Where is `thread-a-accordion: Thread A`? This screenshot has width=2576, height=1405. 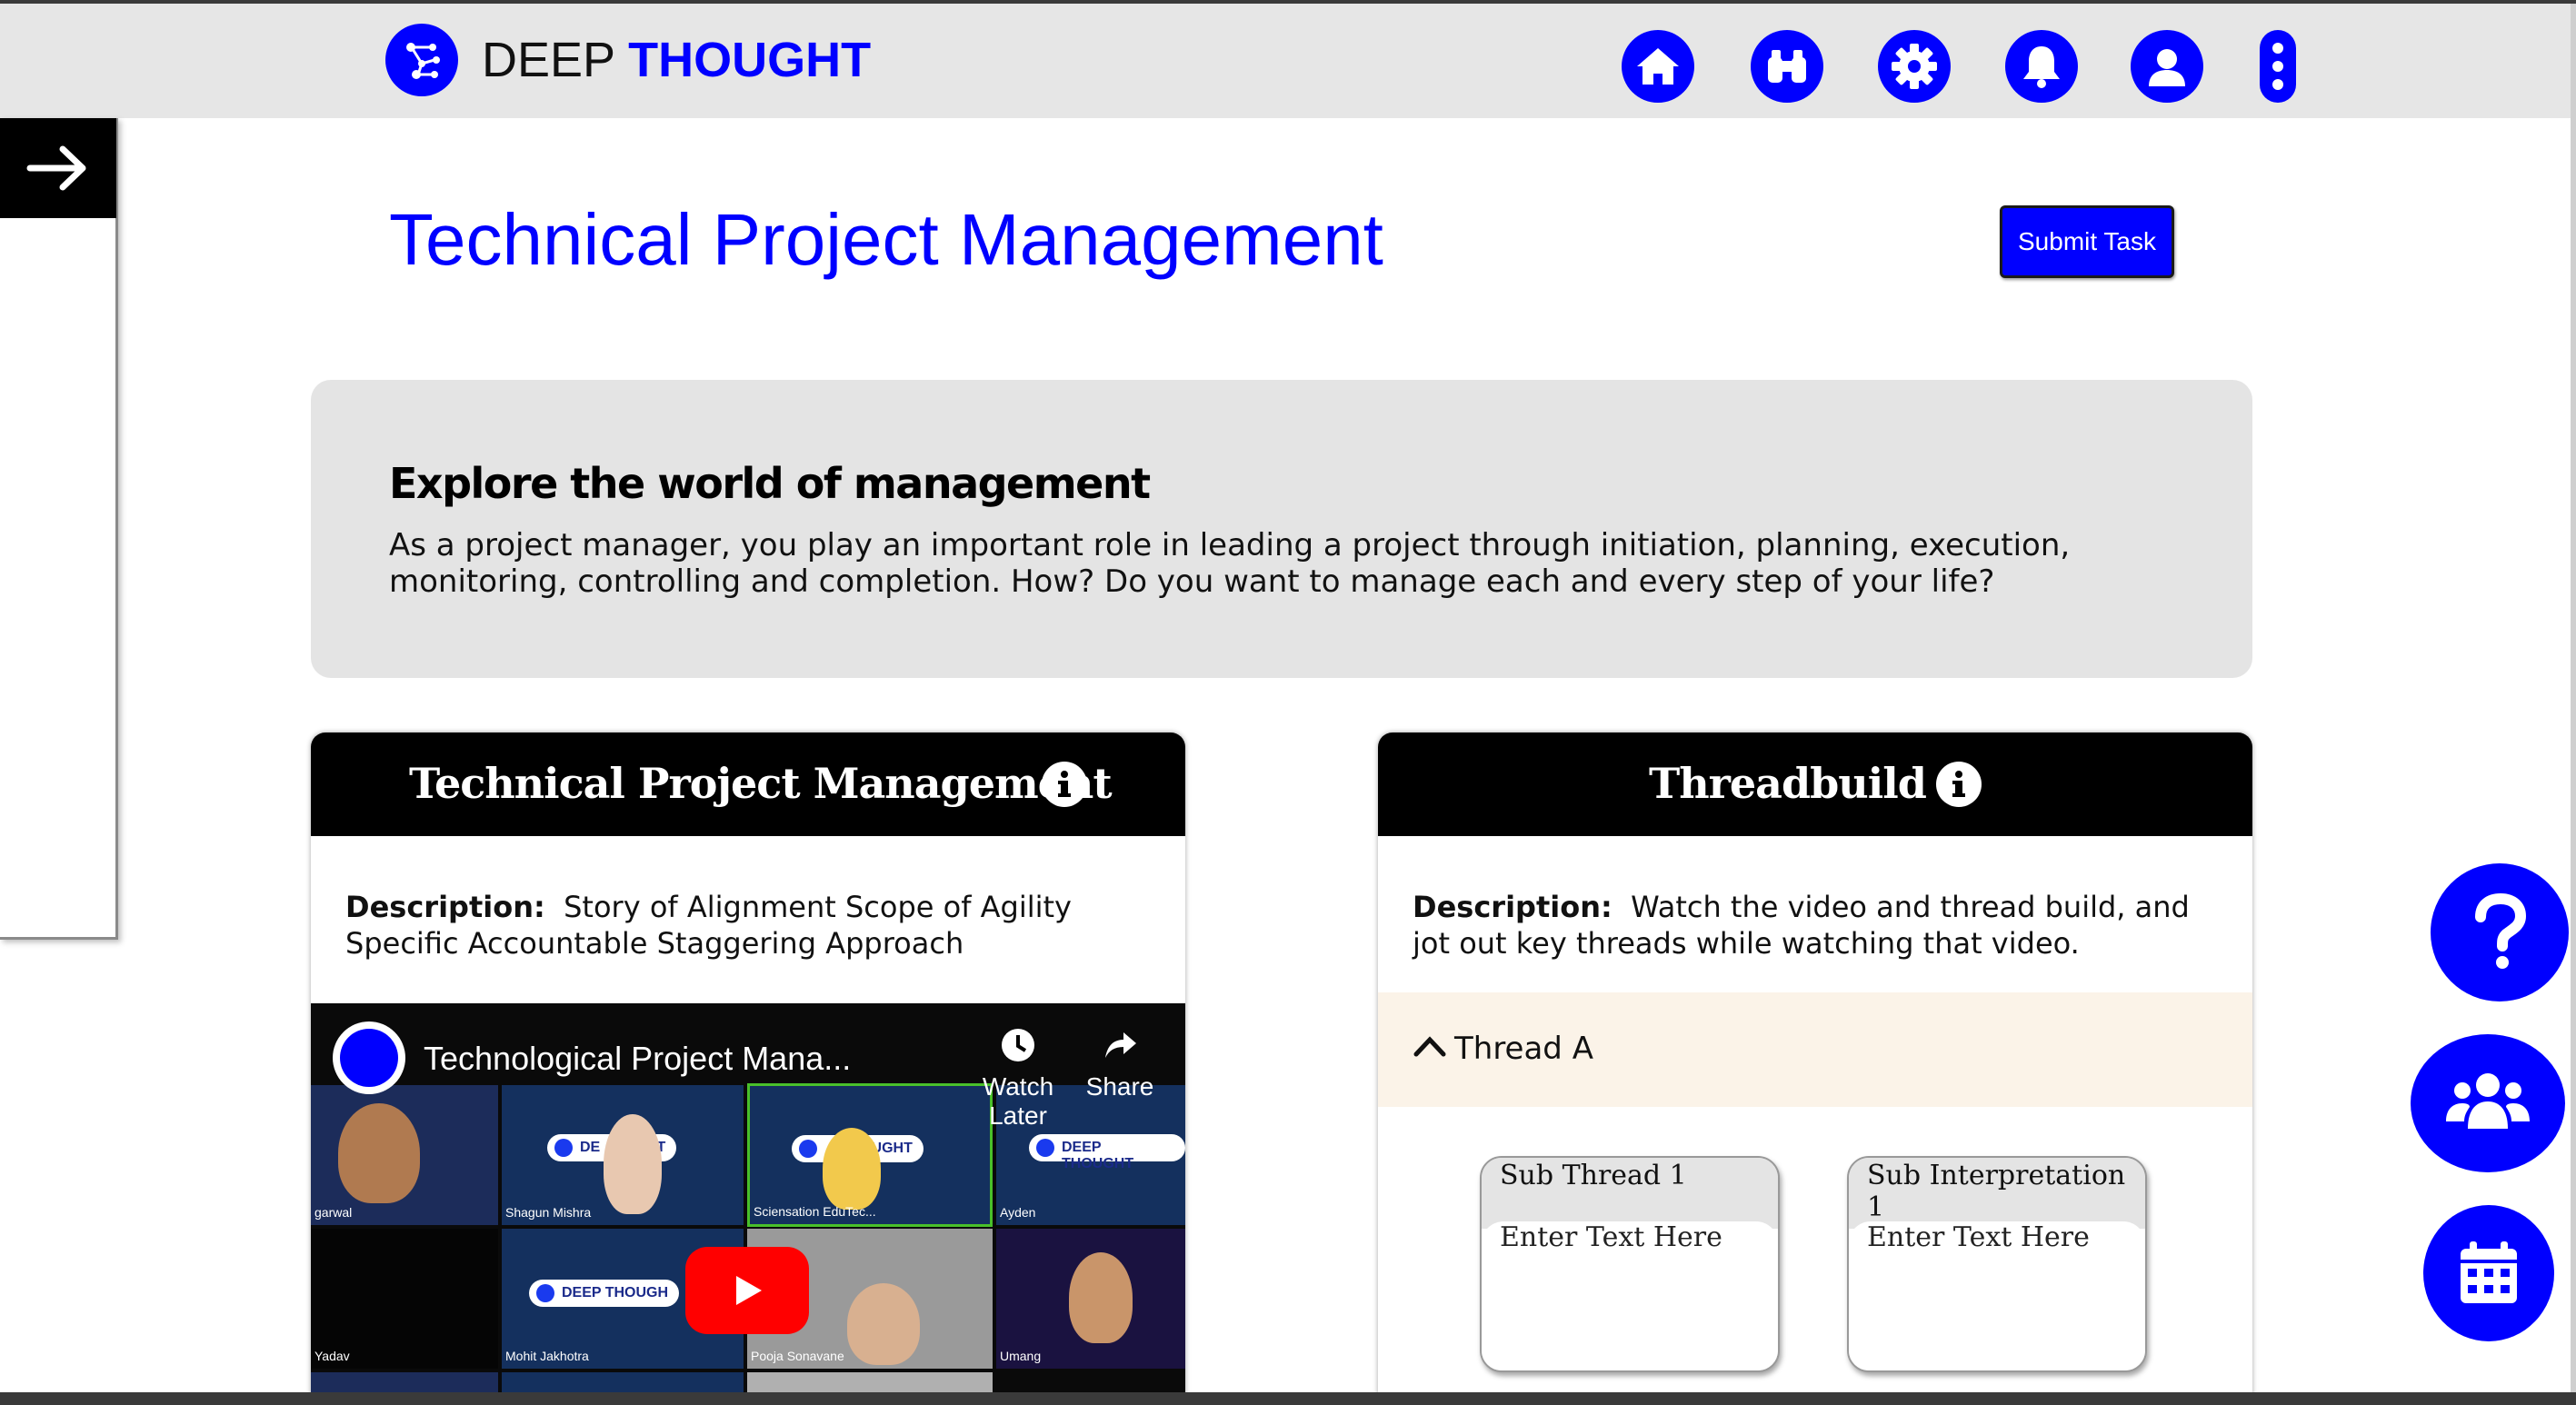
thread-a-accordion: Thread A is located at coordinates (1815, 1050).